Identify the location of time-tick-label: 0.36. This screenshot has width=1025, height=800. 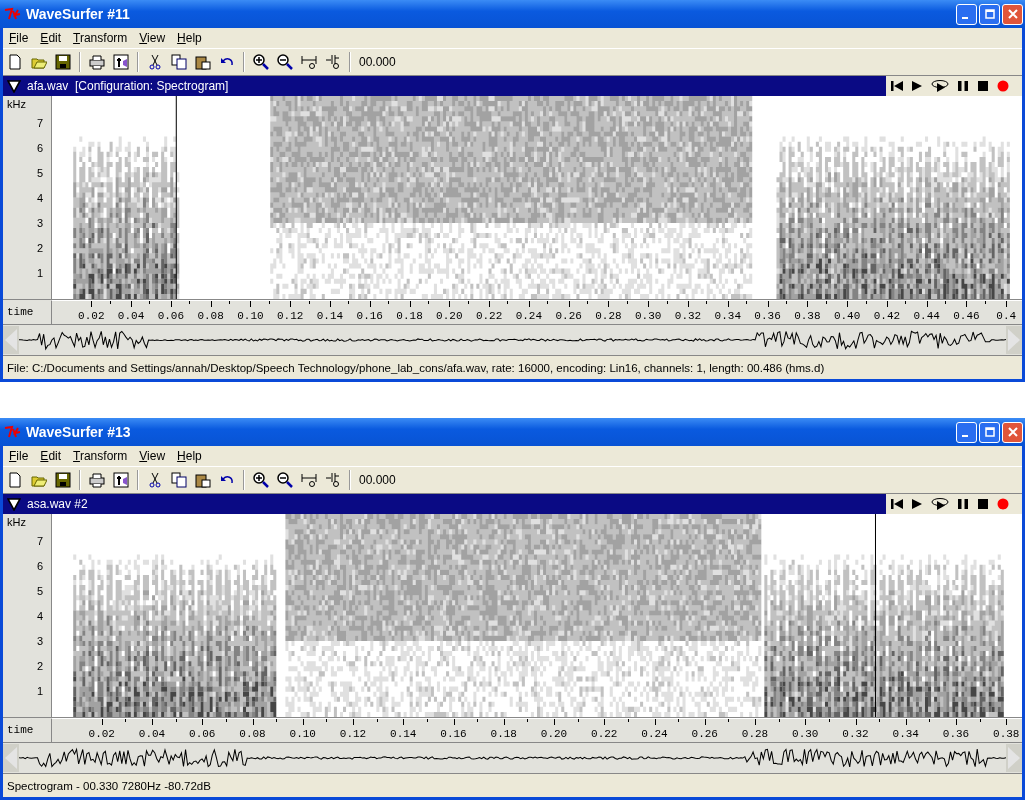
(768, 312).